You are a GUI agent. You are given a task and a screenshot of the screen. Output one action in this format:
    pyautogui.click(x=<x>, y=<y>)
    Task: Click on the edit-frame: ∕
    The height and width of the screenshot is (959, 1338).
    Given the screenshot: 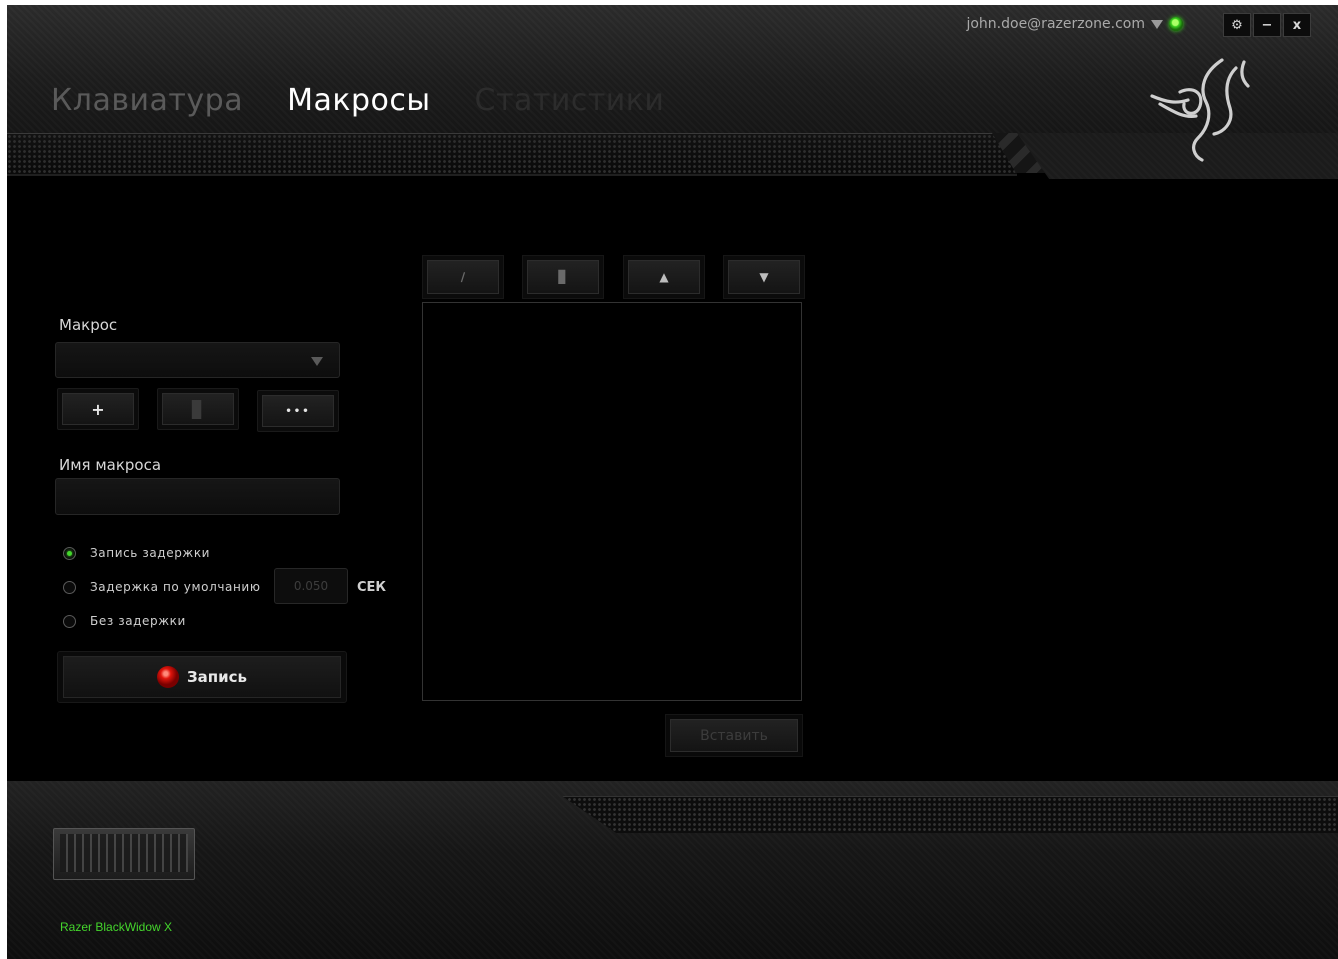 What is the action you would take?
    pyautogui.click(x=463, y=277)
    